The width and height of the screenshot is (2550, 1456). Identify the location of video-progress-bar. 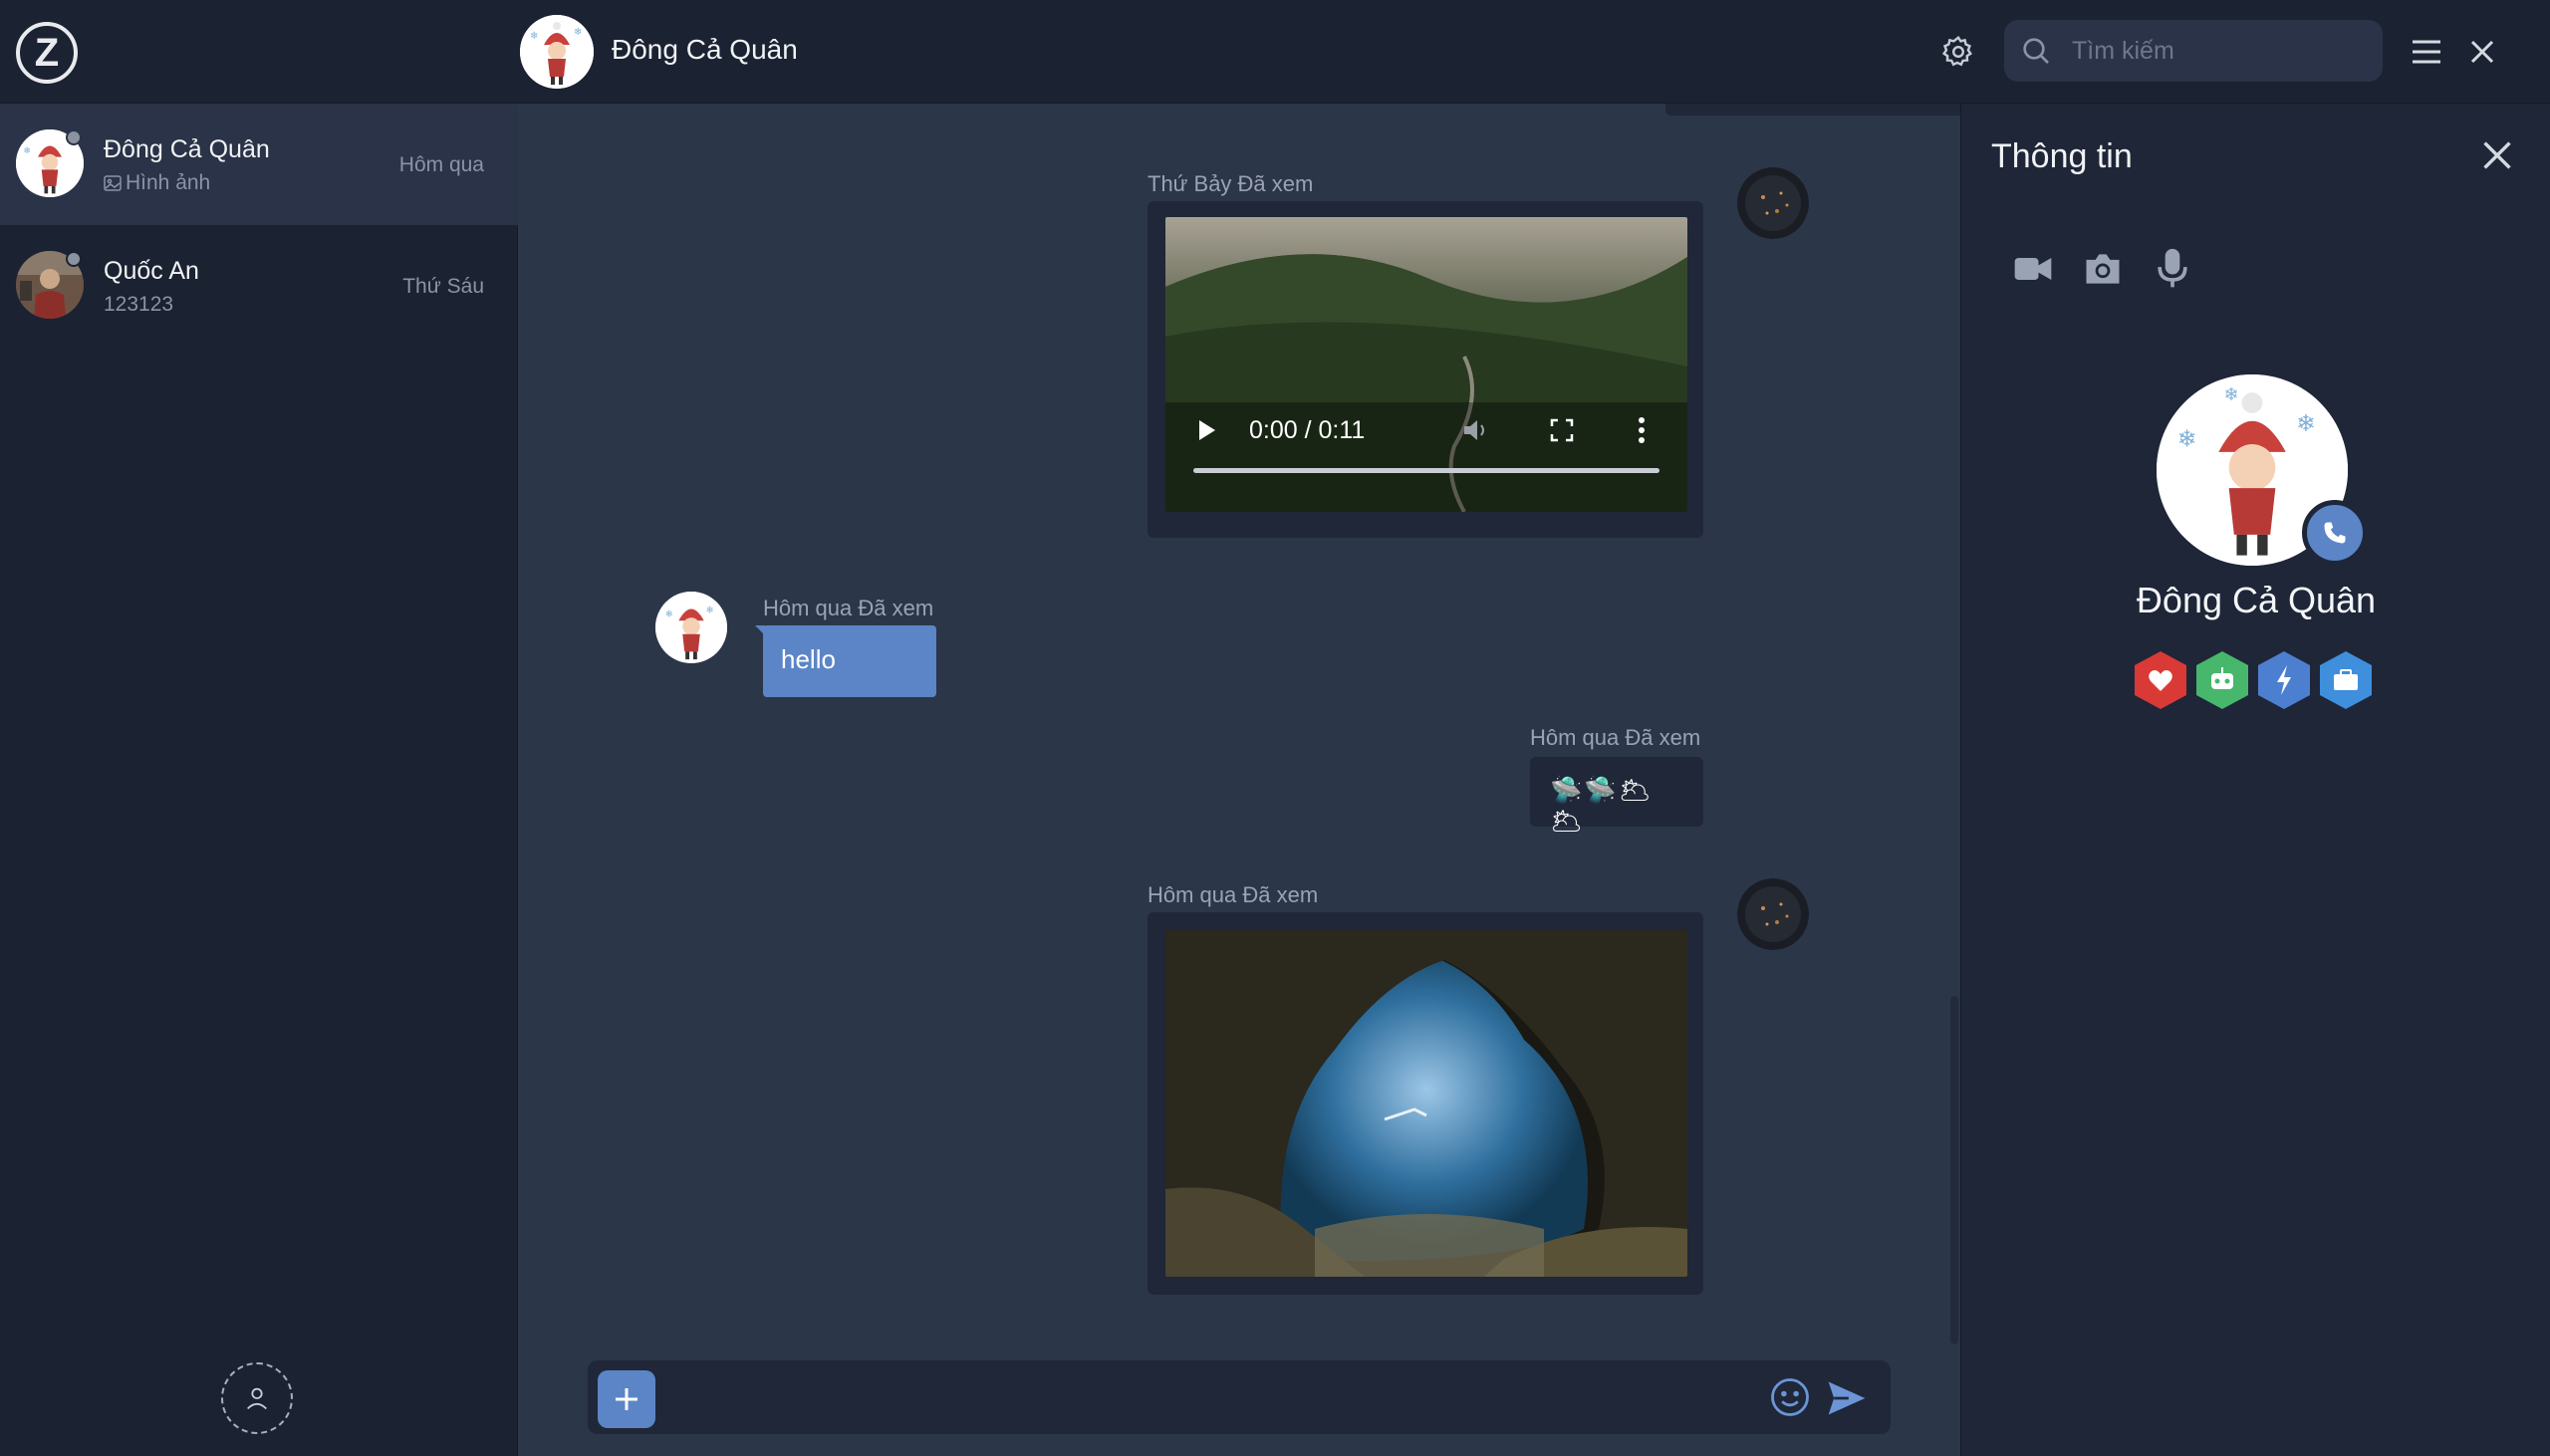
(1426, 470).